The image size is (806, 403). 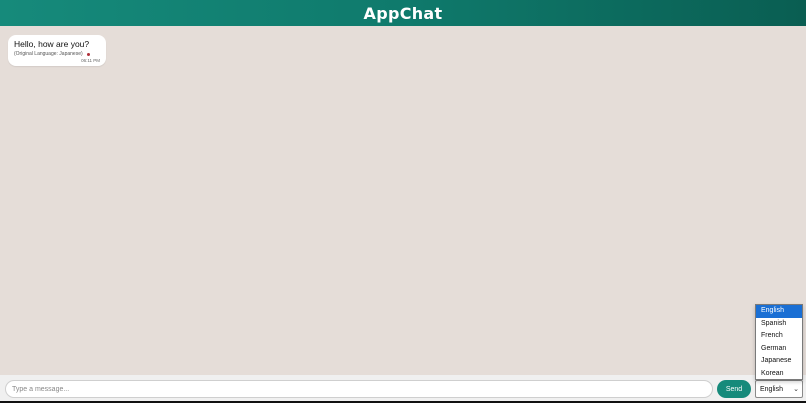 I want to click on original-language-row: (Original Language: Japanese), so click(x=57, y=54).